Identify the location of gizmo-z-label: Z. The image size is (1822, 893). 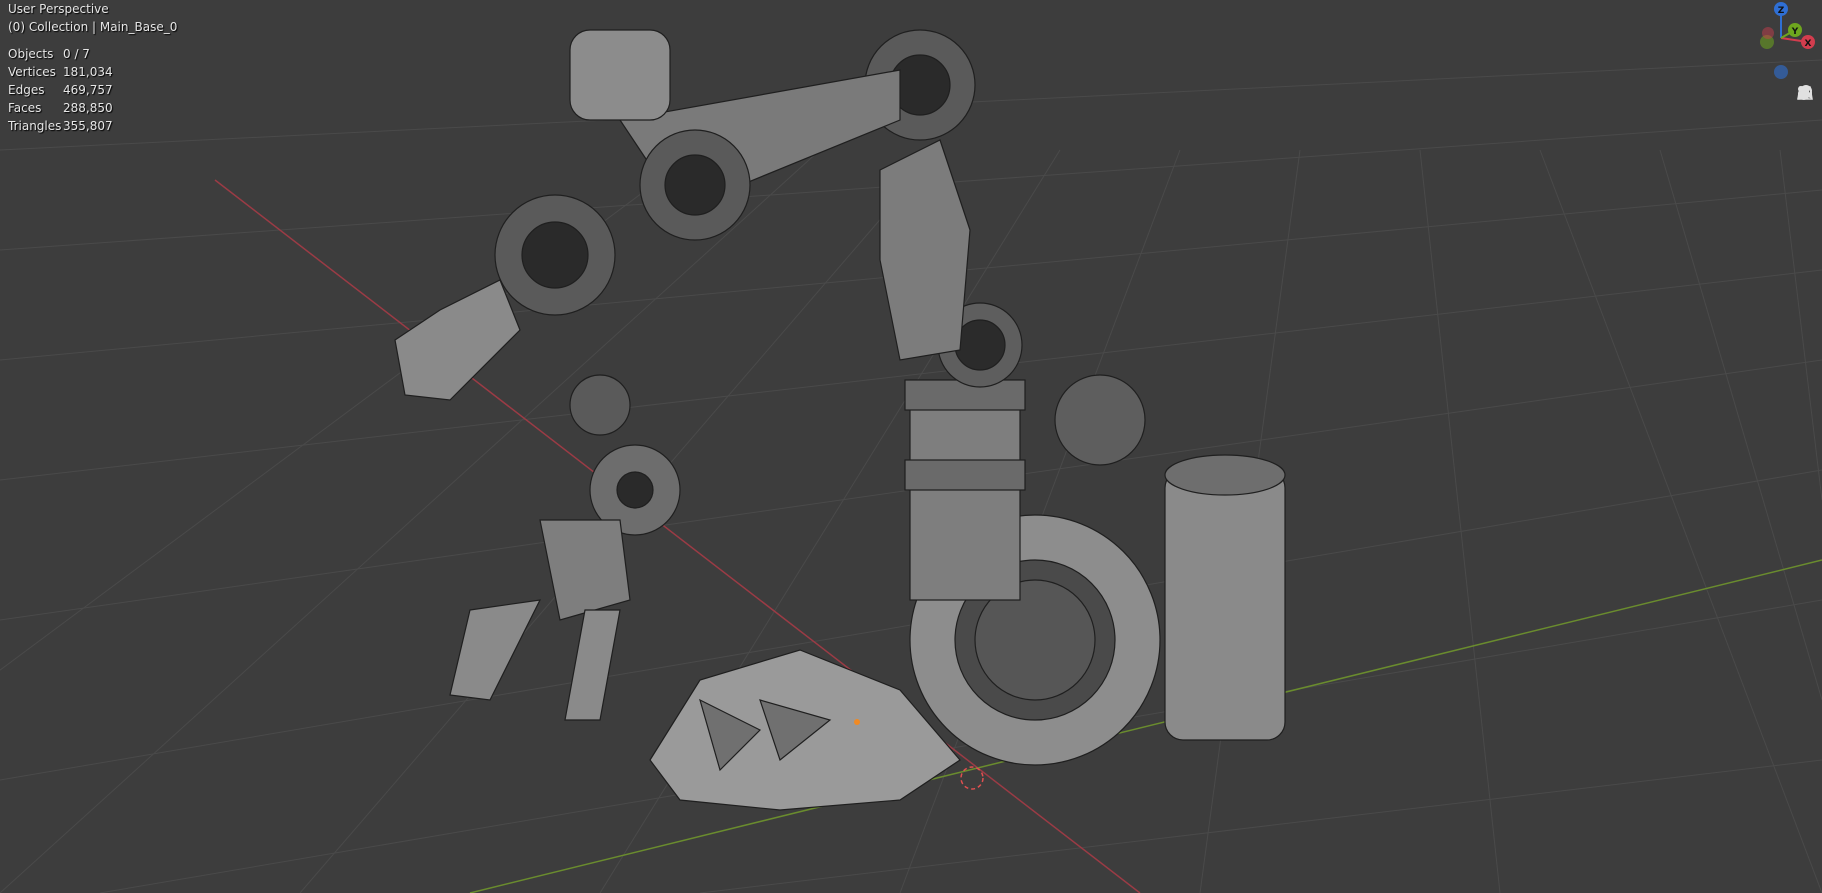
(1781, 11).